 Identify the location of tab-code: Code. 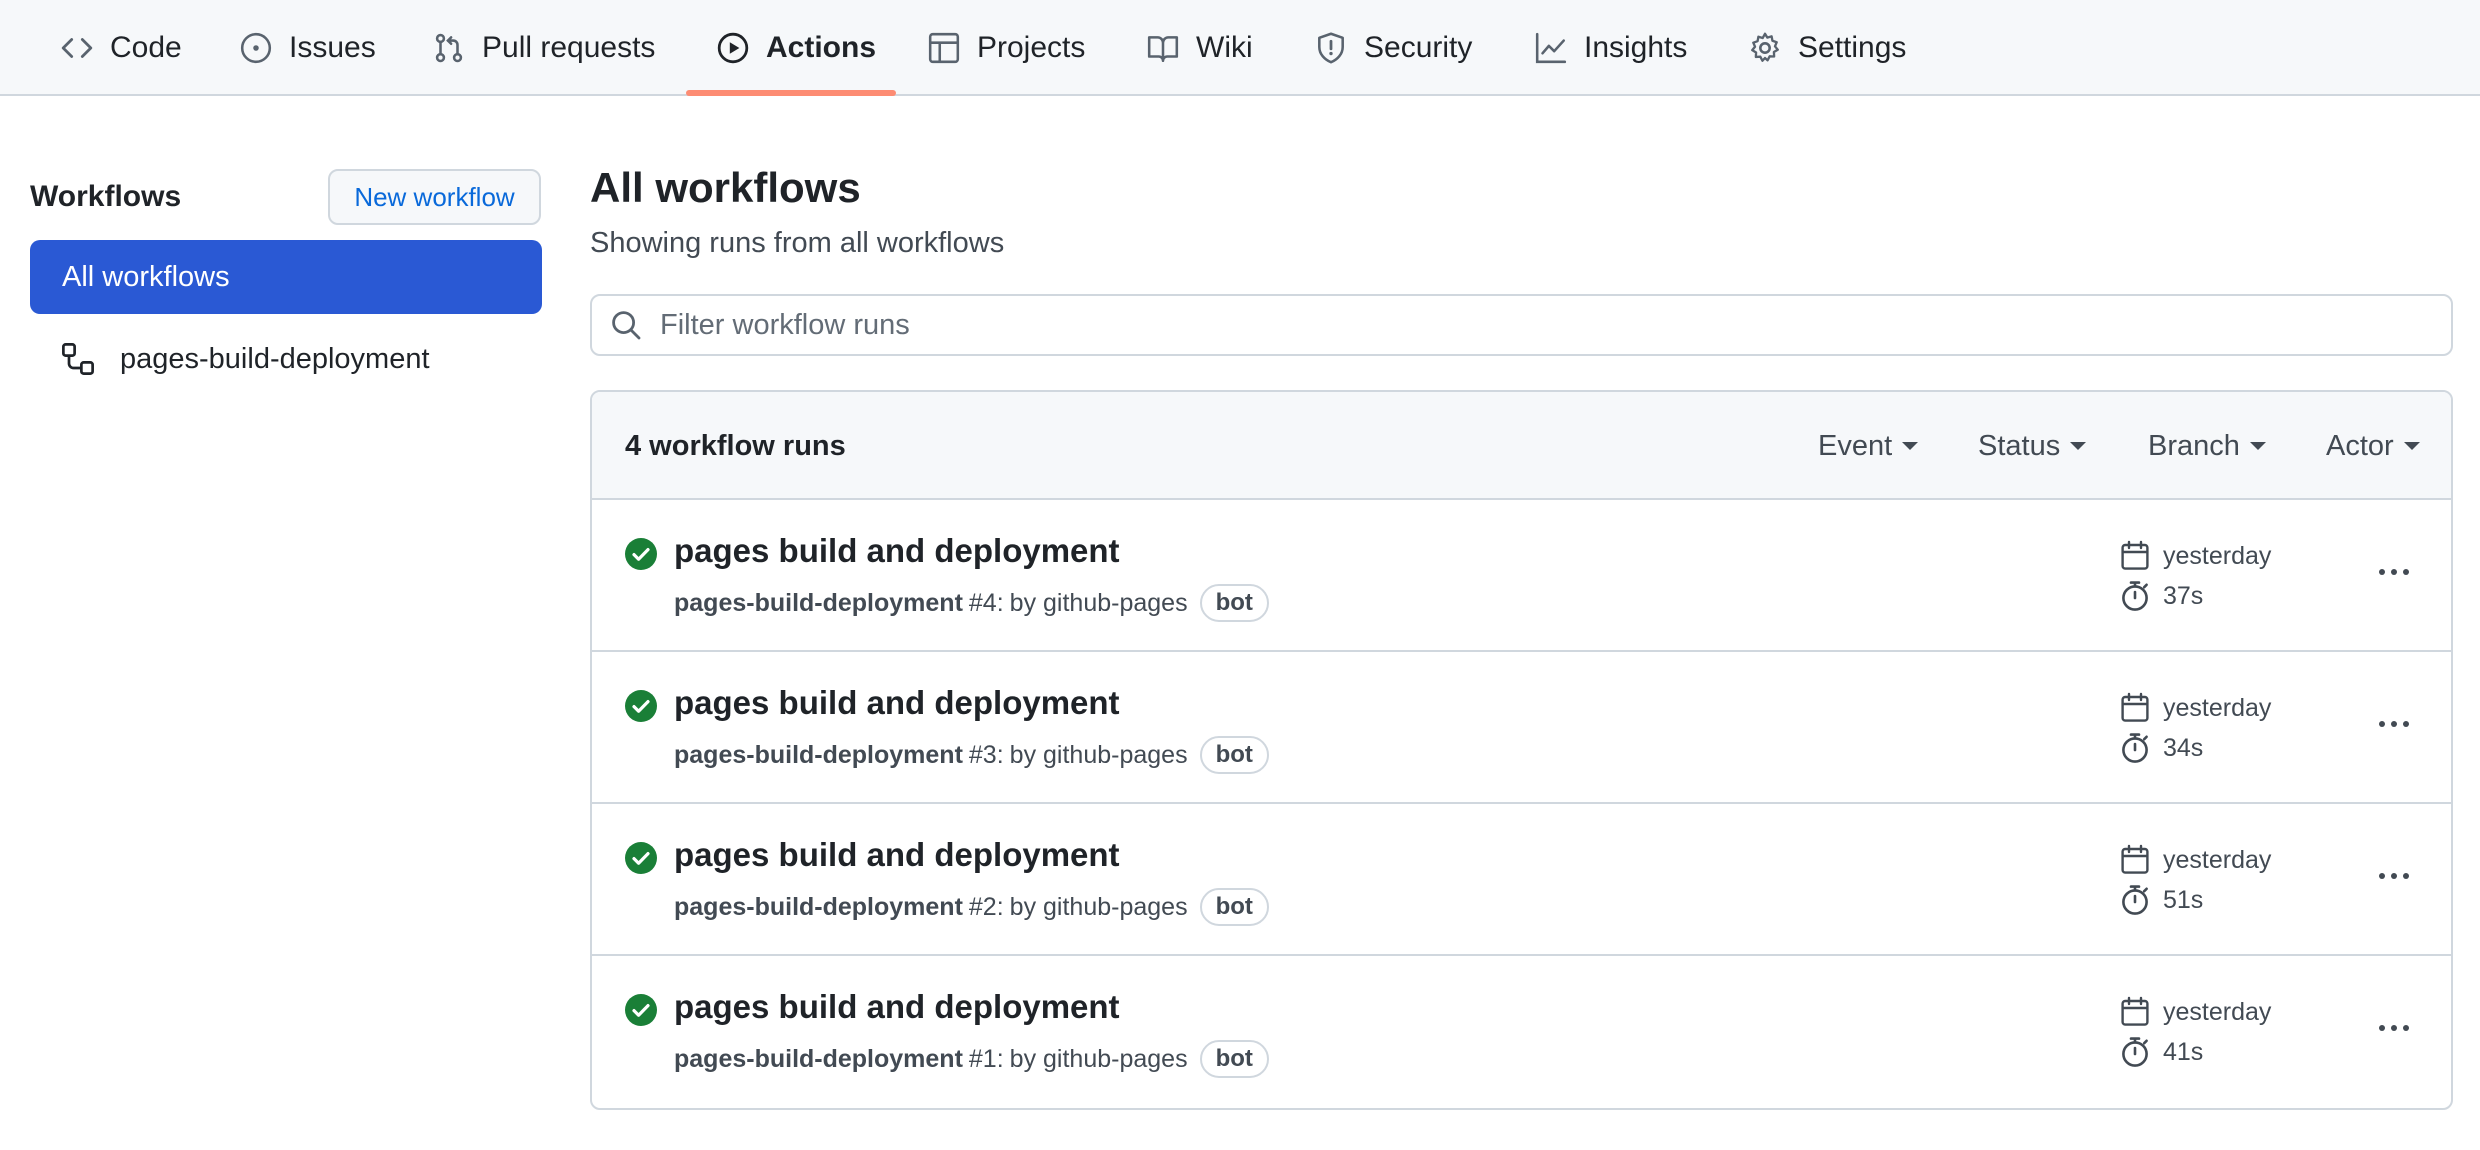
(121, 48).